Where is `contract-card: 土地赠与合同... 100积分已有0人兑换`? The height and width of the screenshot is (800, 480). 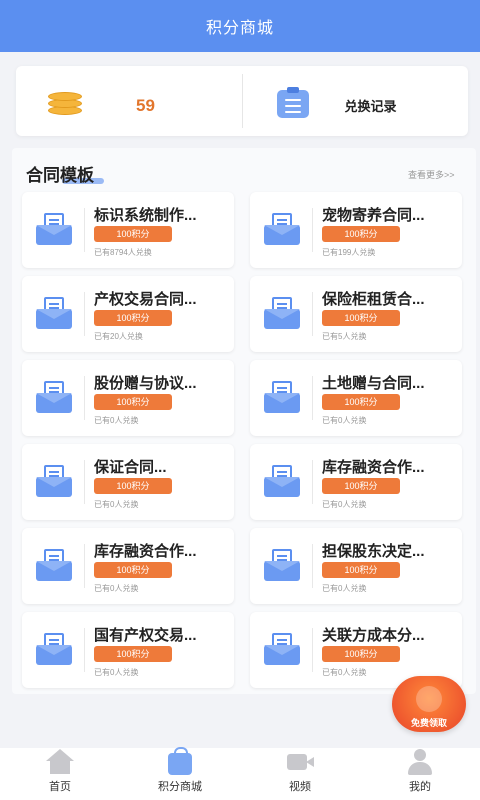 contract-card: 土地赠与合同... 100积分已有0人兑换 is located at coordinates (356, 398).